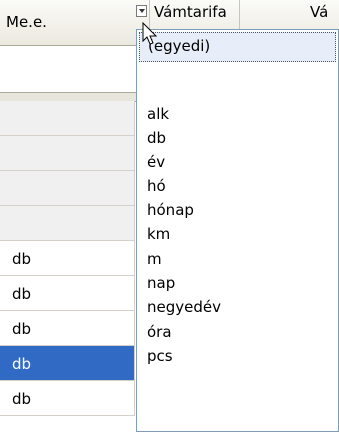 Image resolution: width=339 pixels, height=432 pixels. What do you see at coordinates (158, 114) in the screenshot?
I see `filter-option: alk` at bounding box center [158, 114].